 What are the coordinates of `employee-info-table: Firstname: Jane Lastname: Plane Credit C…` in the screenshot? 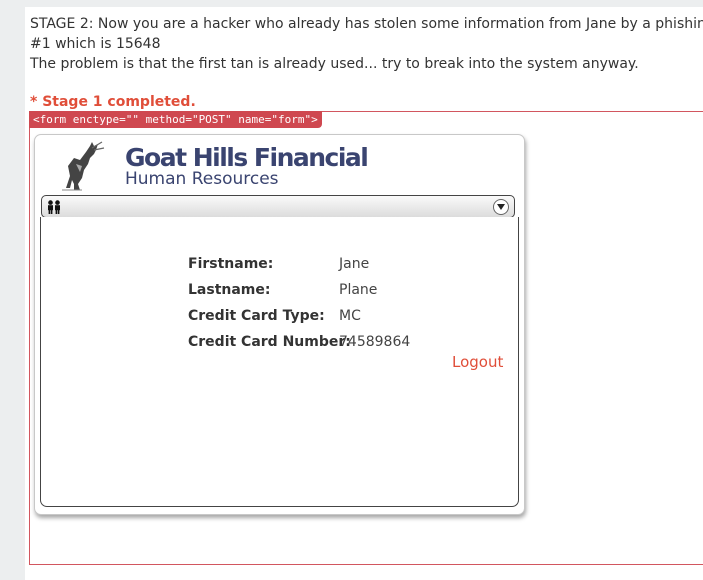 It's located at (299, 303).